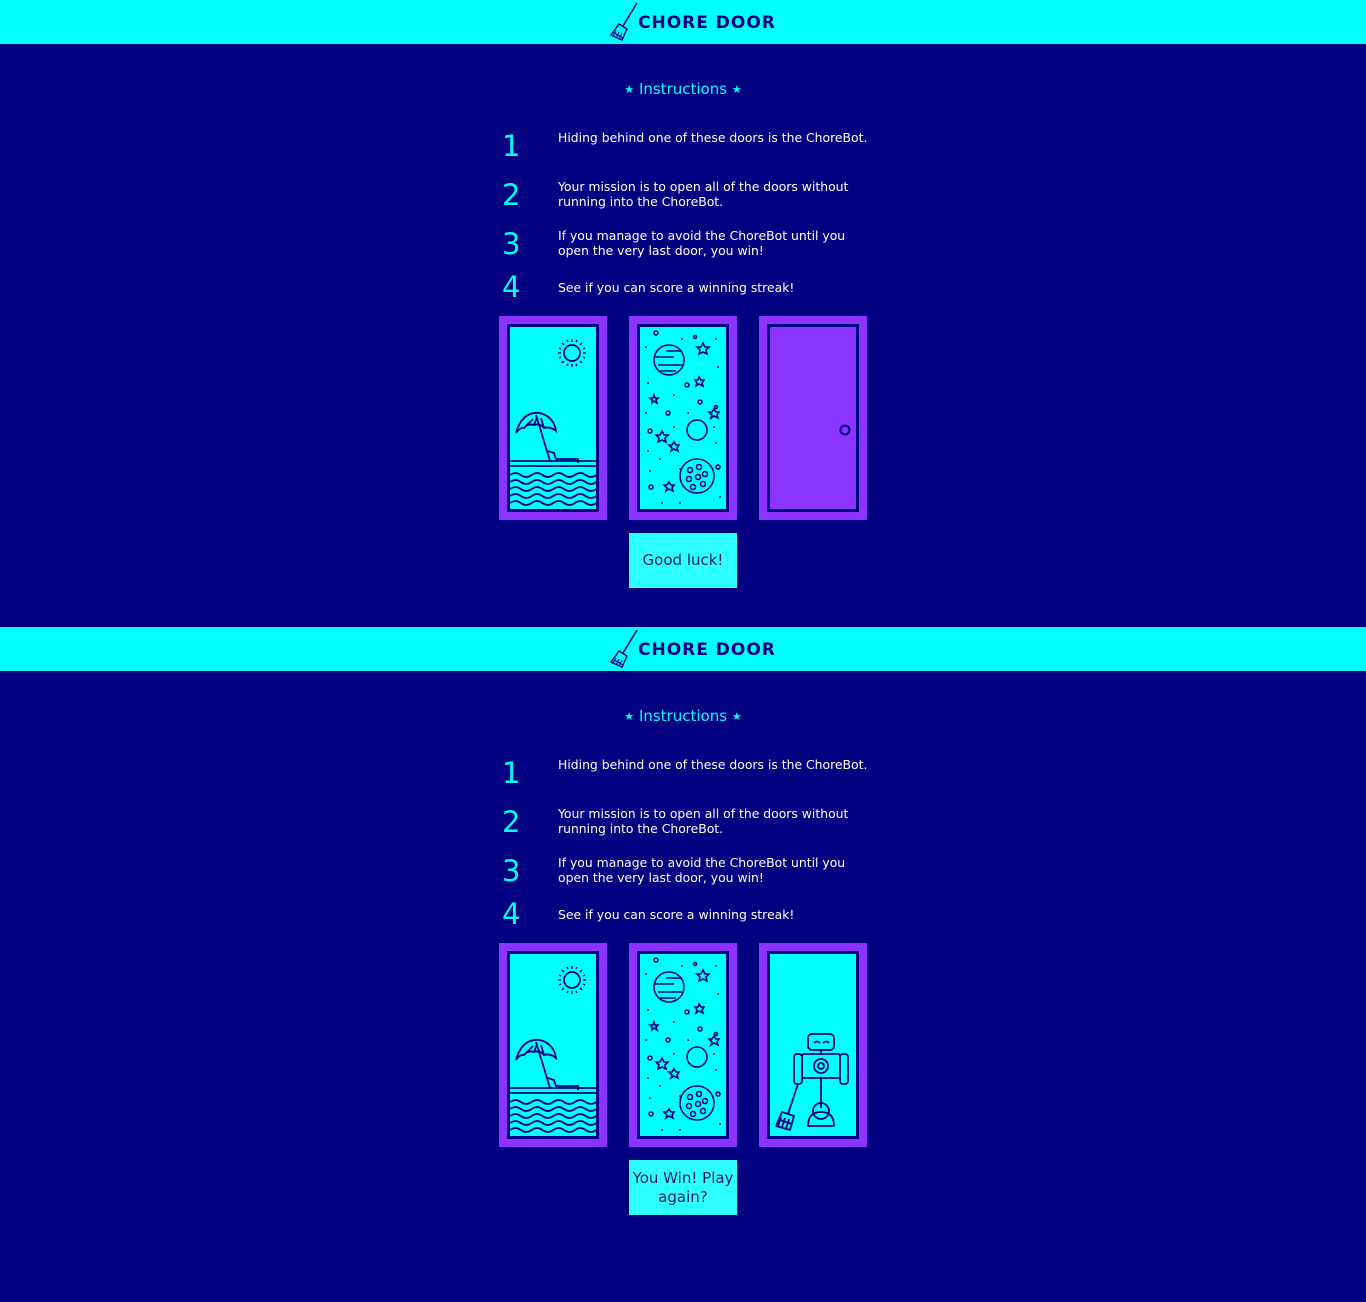 The width and height of the screenshot is (1366, 1302). Describe the element at coordinates (812, 1082) in the screenshot. I see `chorebot-icon` at that location.